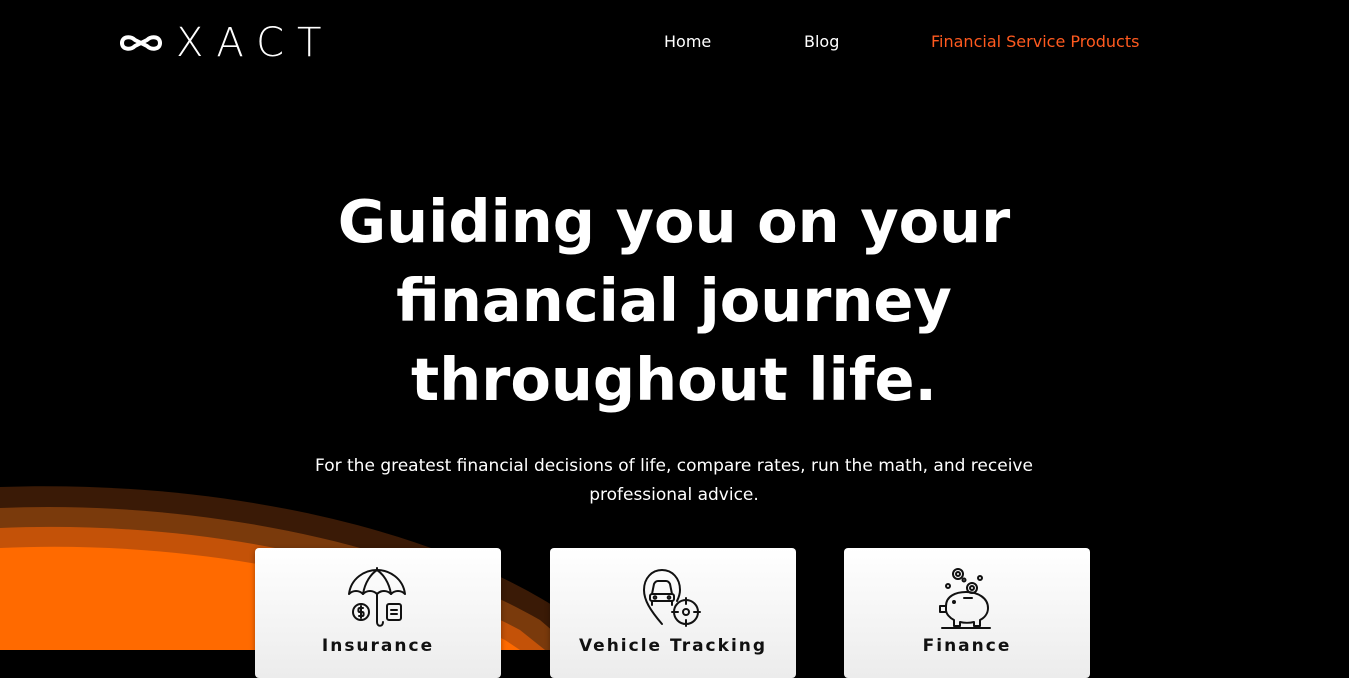 The image size is (1349, 678). I want to click on card-label-vehicle-tracking: Vehicle Tracking, so click(673, 646).